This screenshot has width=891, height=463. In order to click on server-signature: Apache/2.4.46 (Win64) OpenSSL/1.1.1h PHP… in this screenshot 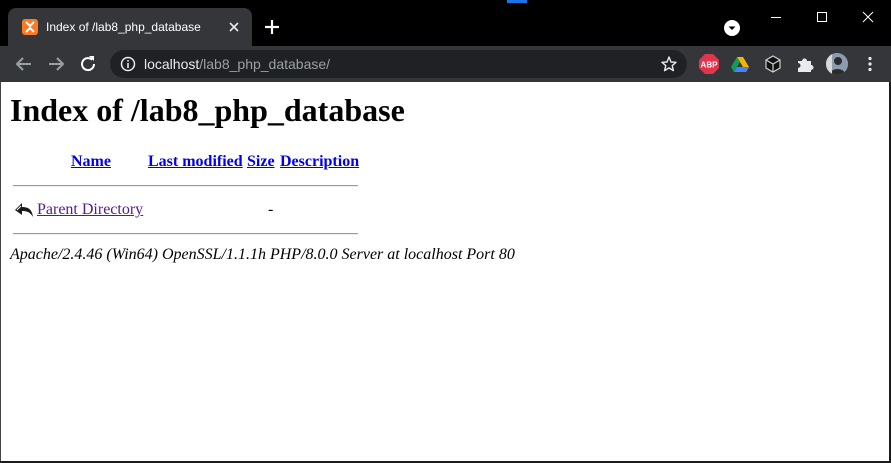, I will do `click(262, 254)`.